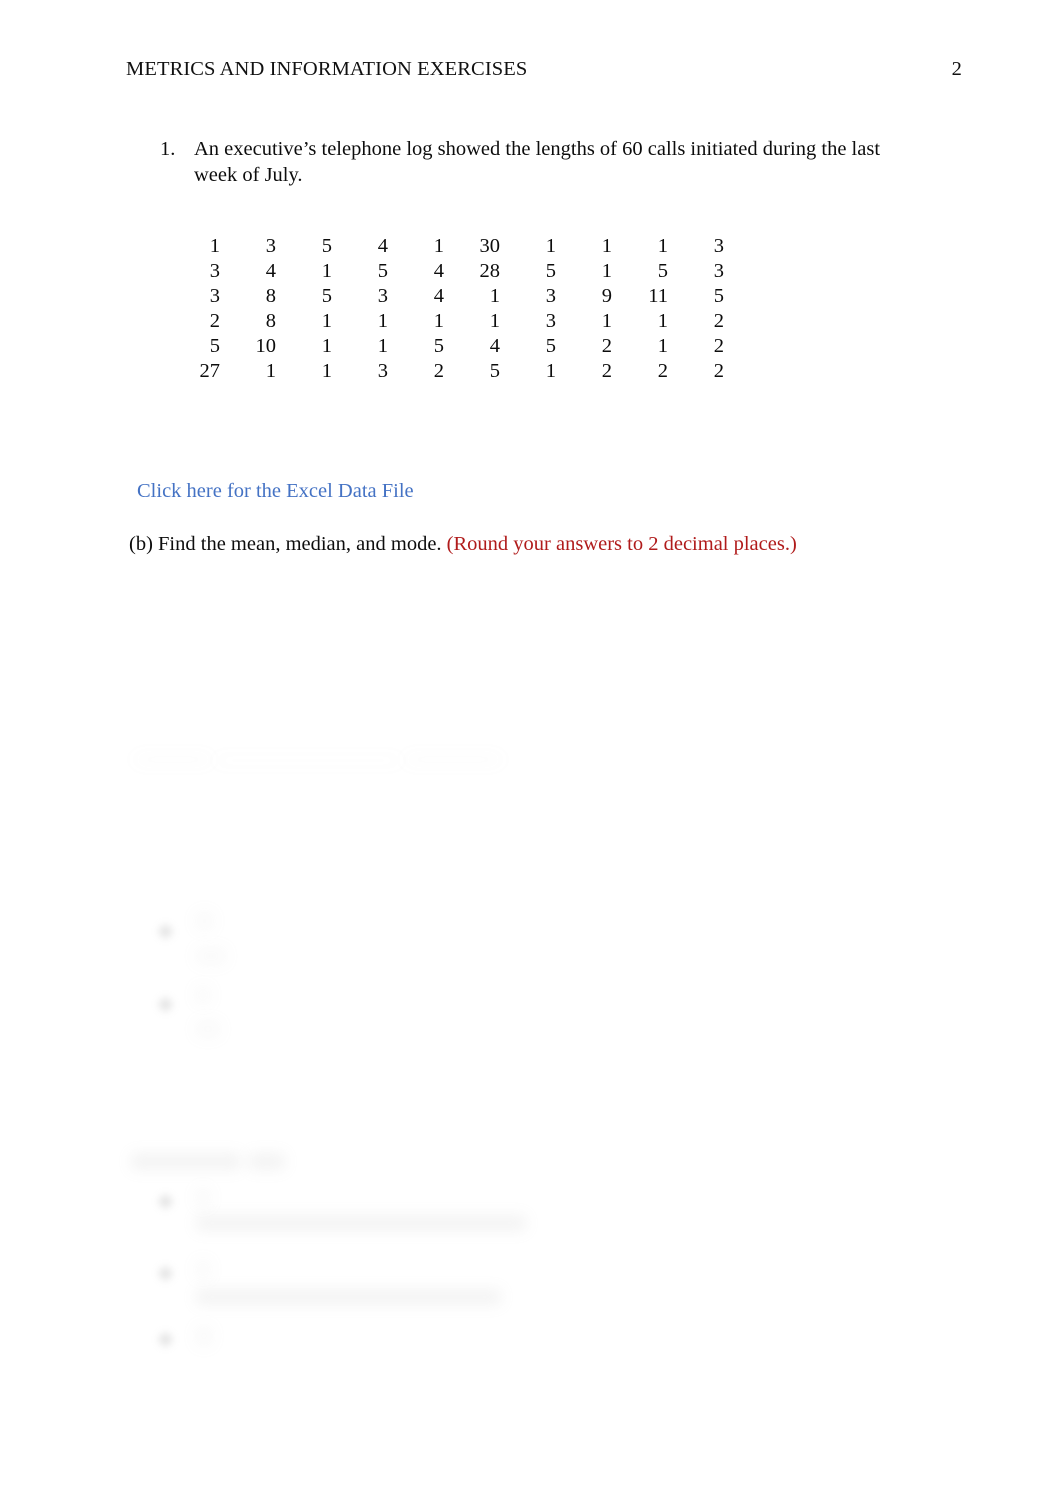  Describe the element at coordinates (266, 346) in the screenshot. I see `data-cell: 10` at that location.